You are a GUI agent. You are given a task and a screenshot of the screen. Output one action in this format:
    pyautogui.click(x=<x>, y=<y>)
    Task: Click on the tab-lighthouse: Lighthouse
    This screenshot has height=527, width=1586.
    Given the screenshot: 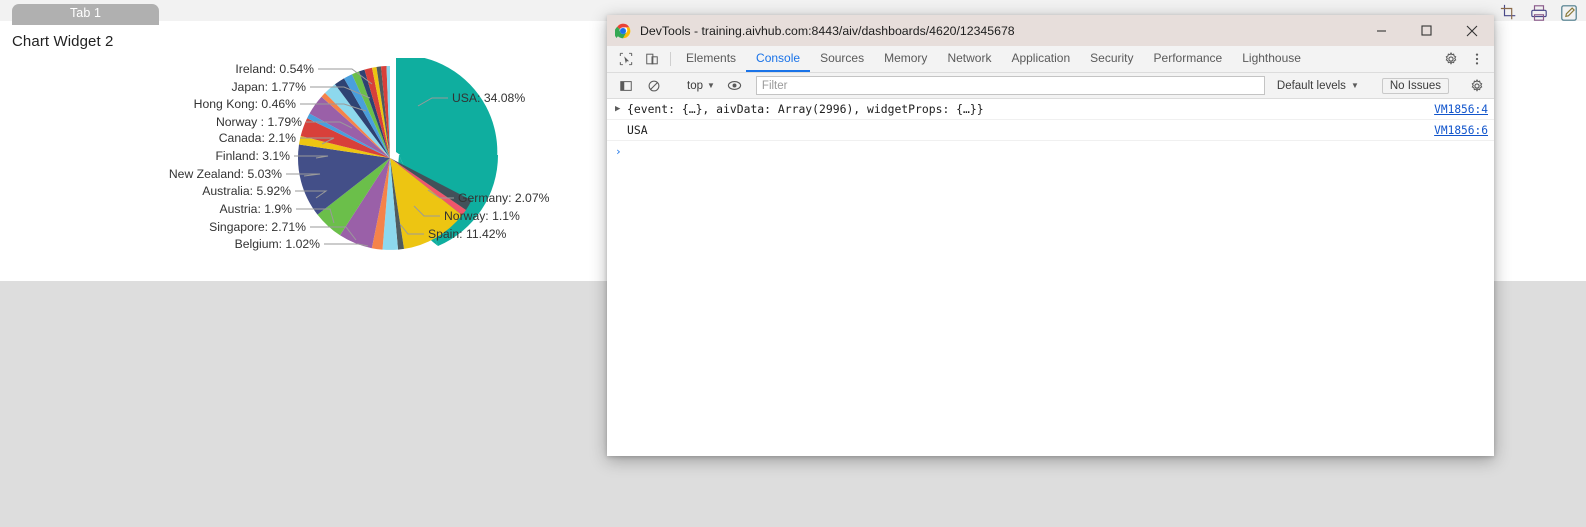 What is the action you would take?
    pyautogui.click(x=1271, y=59)
    